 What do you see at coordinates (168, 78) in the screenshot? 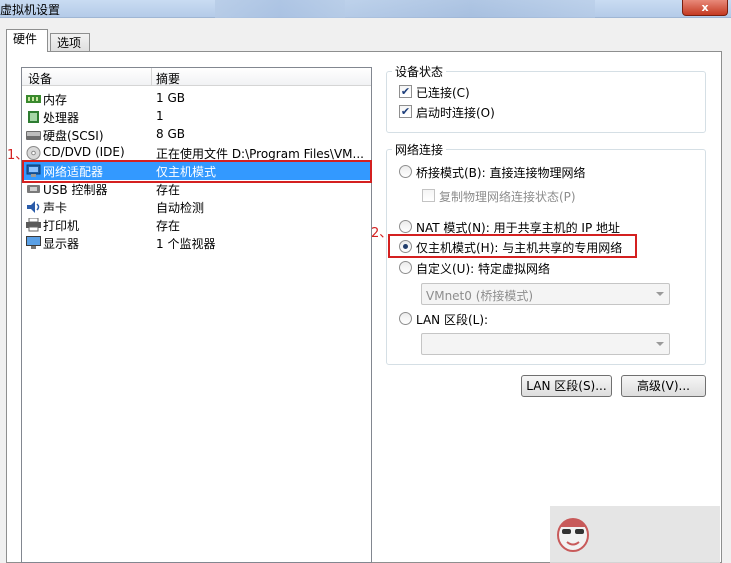
I see `column-summary: 摘要` at bounding box center [168, 78].